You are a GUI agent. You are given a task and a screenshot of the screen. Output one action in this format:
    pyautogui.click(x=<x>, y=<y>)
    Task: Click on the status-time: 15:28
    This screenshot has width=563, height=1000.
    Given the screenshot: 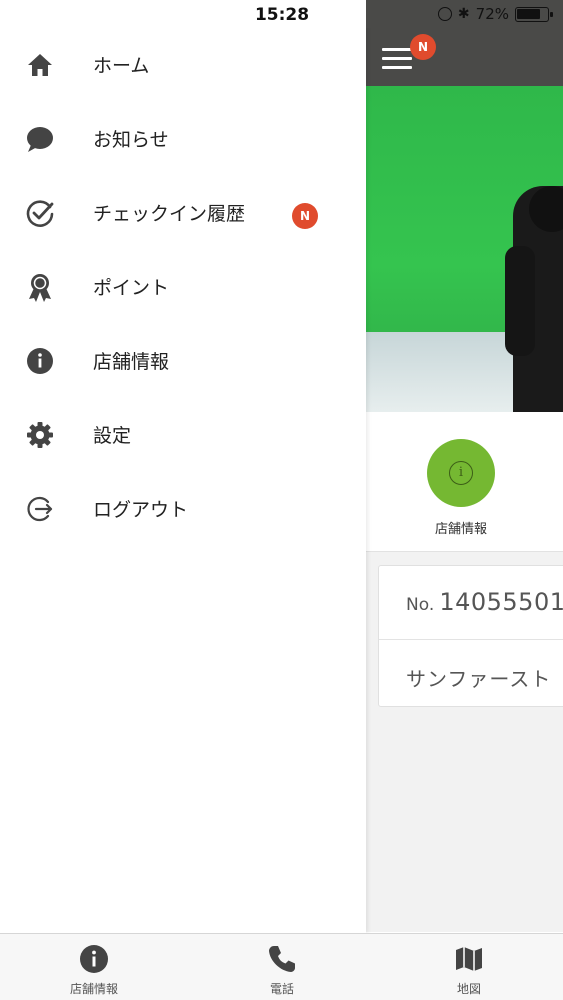 What is the action you would take?
    pyautogui.click(x=282, y=15)
    